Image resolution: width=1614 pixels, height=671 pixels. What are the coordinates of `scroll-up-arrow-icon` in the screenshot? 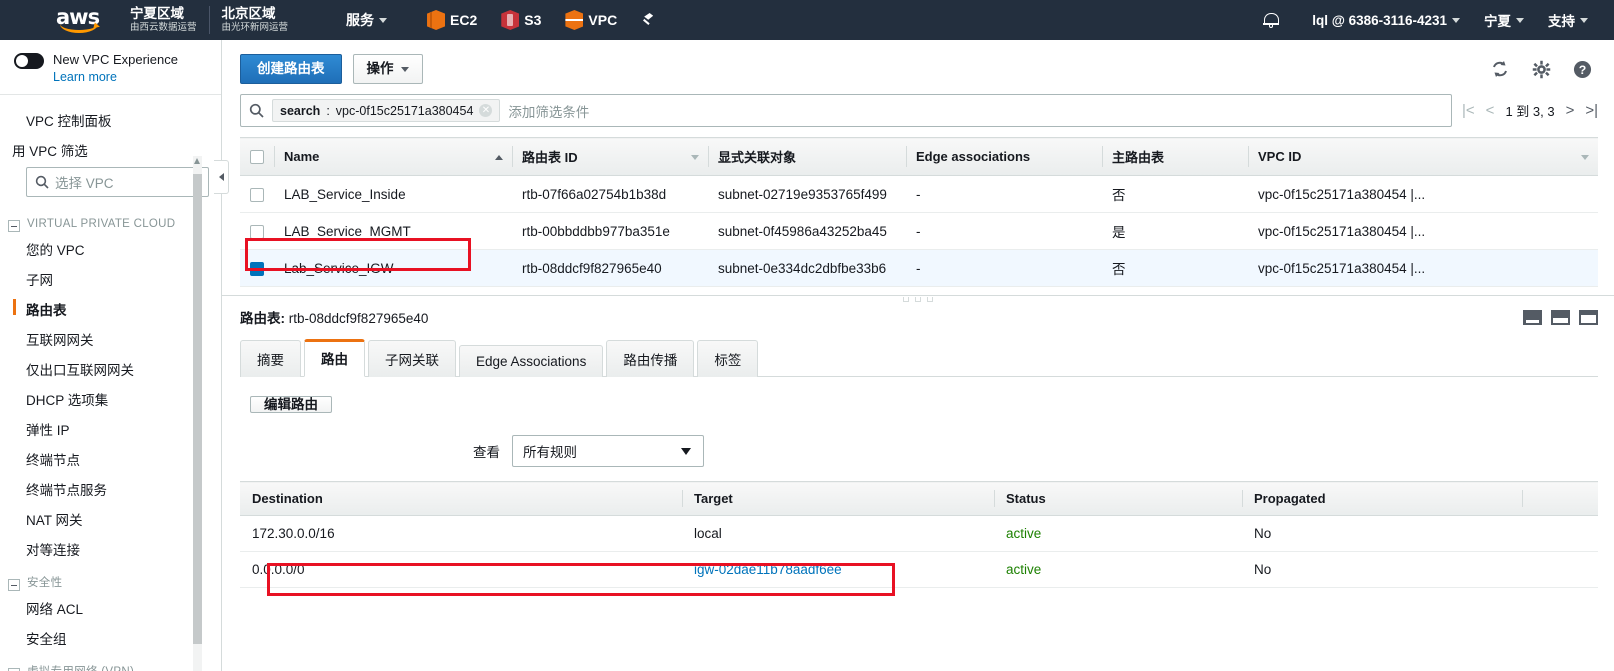 It's located at (197, 161).